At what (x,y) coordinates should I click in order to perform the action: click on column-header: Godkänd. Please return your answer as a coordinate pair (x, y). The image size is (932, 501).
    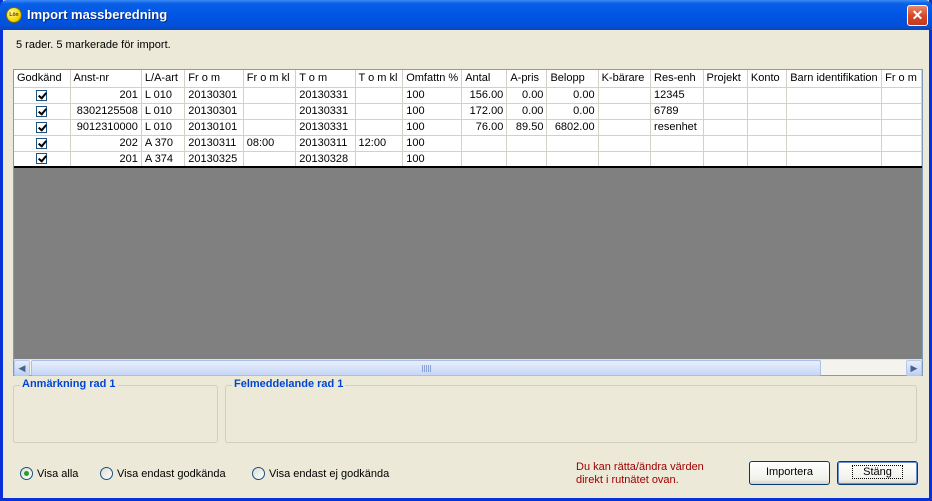
    Looking at the image, I should click on (42, 79).